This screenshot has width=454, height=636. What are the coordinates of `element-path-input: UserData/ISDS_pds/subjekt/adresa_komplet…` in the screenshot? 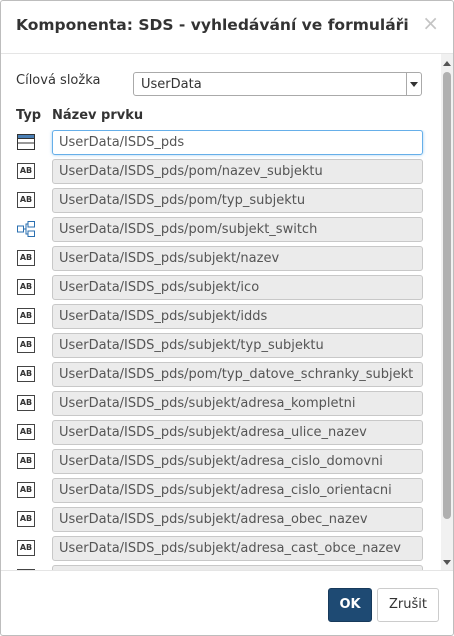 It's located at (237, 403).